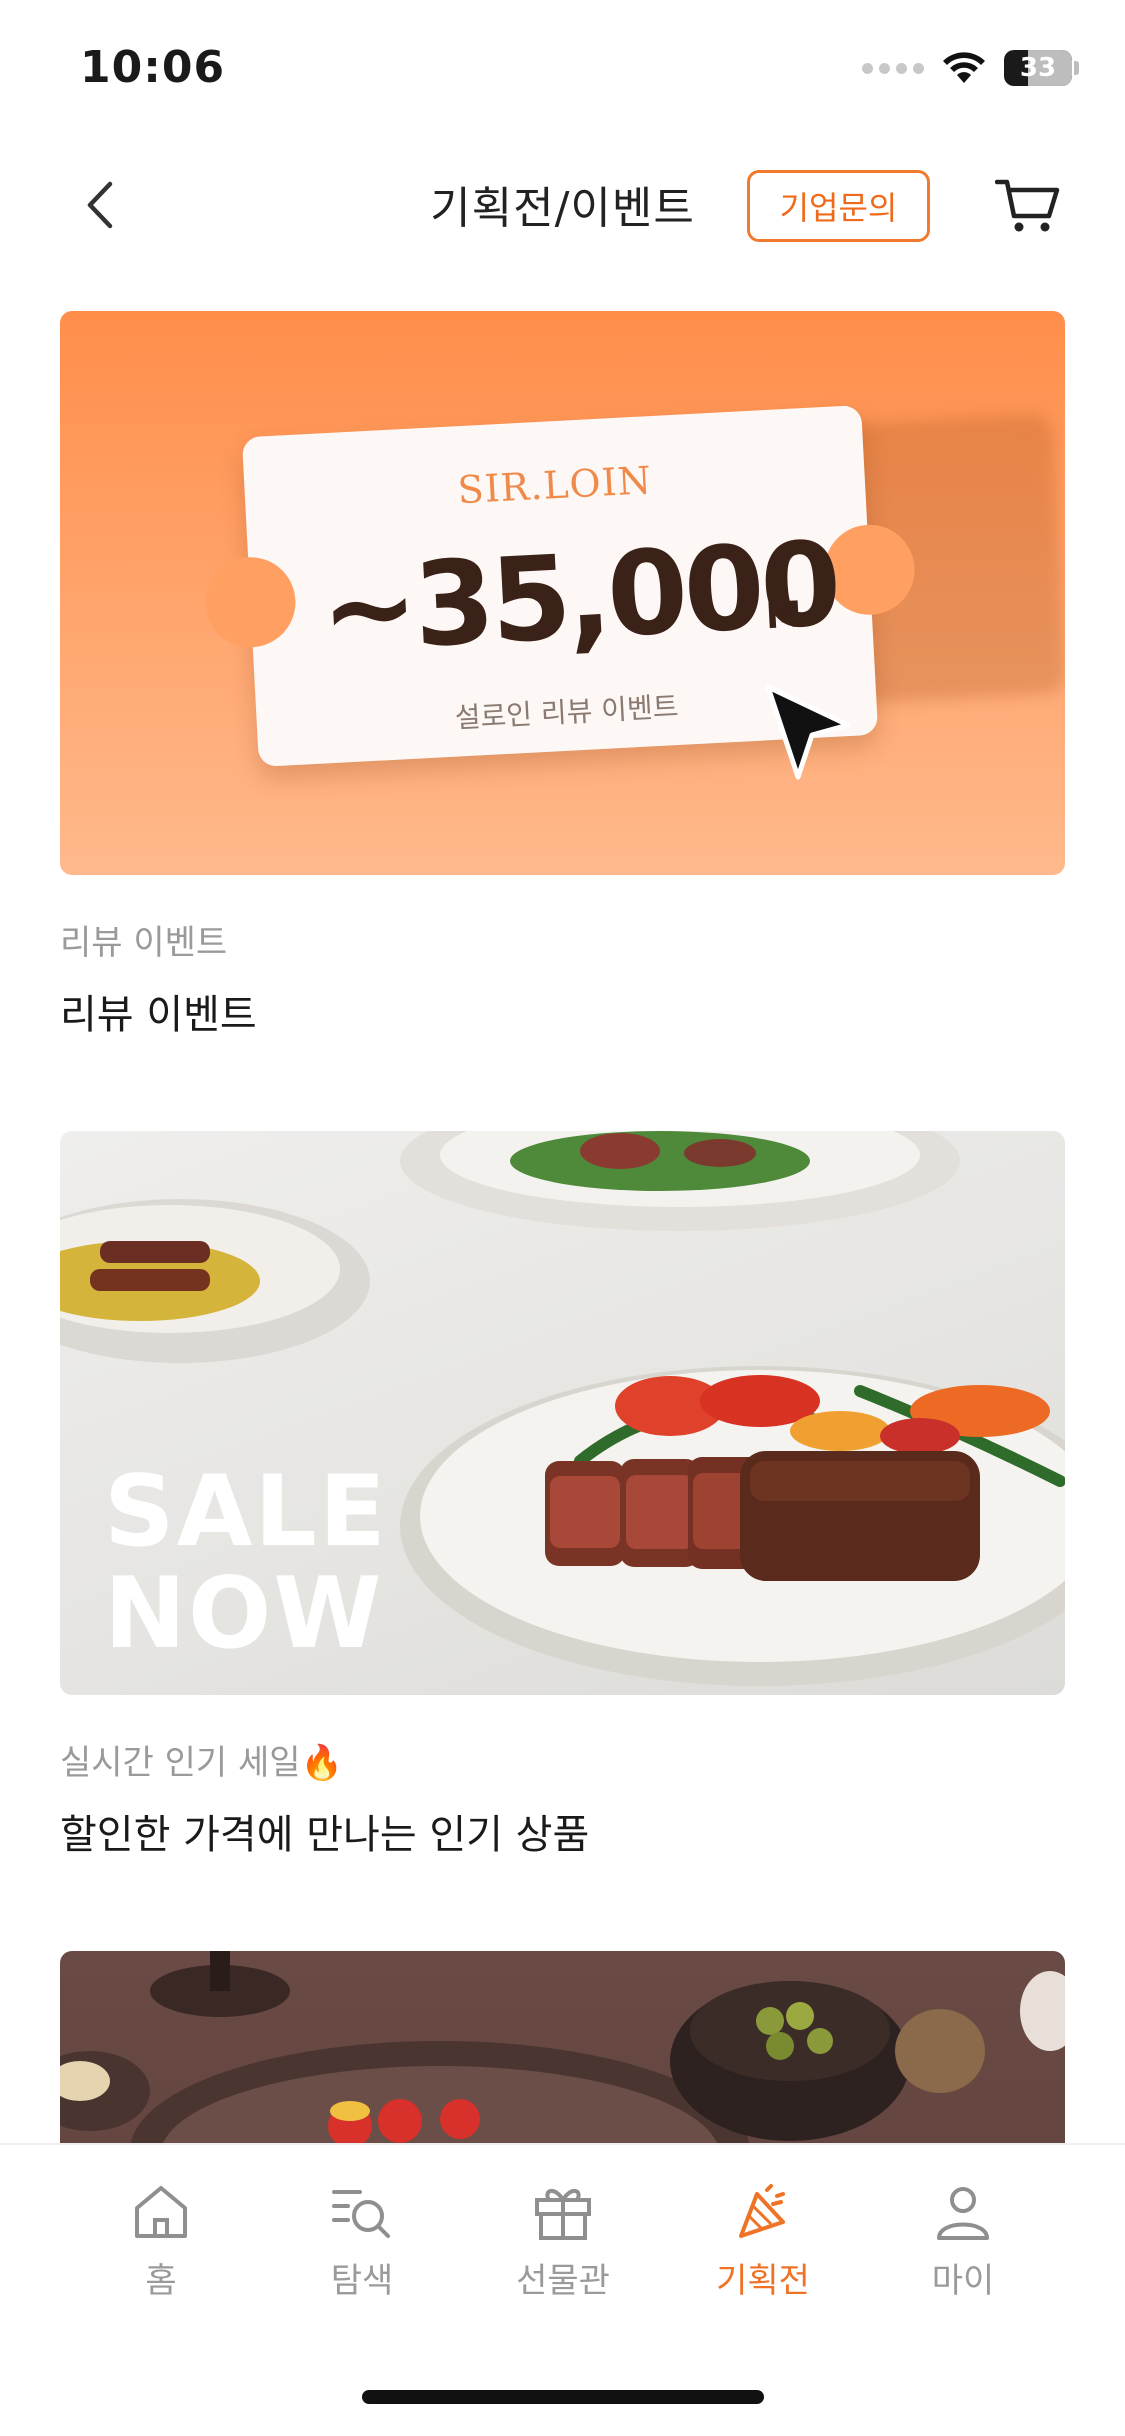 The image size is (1125, 2436). What do you see at coordinates (763, 2239) in the screenshot?
I see `nav-item-events: 기획전` at bounding box center [763, 2239].